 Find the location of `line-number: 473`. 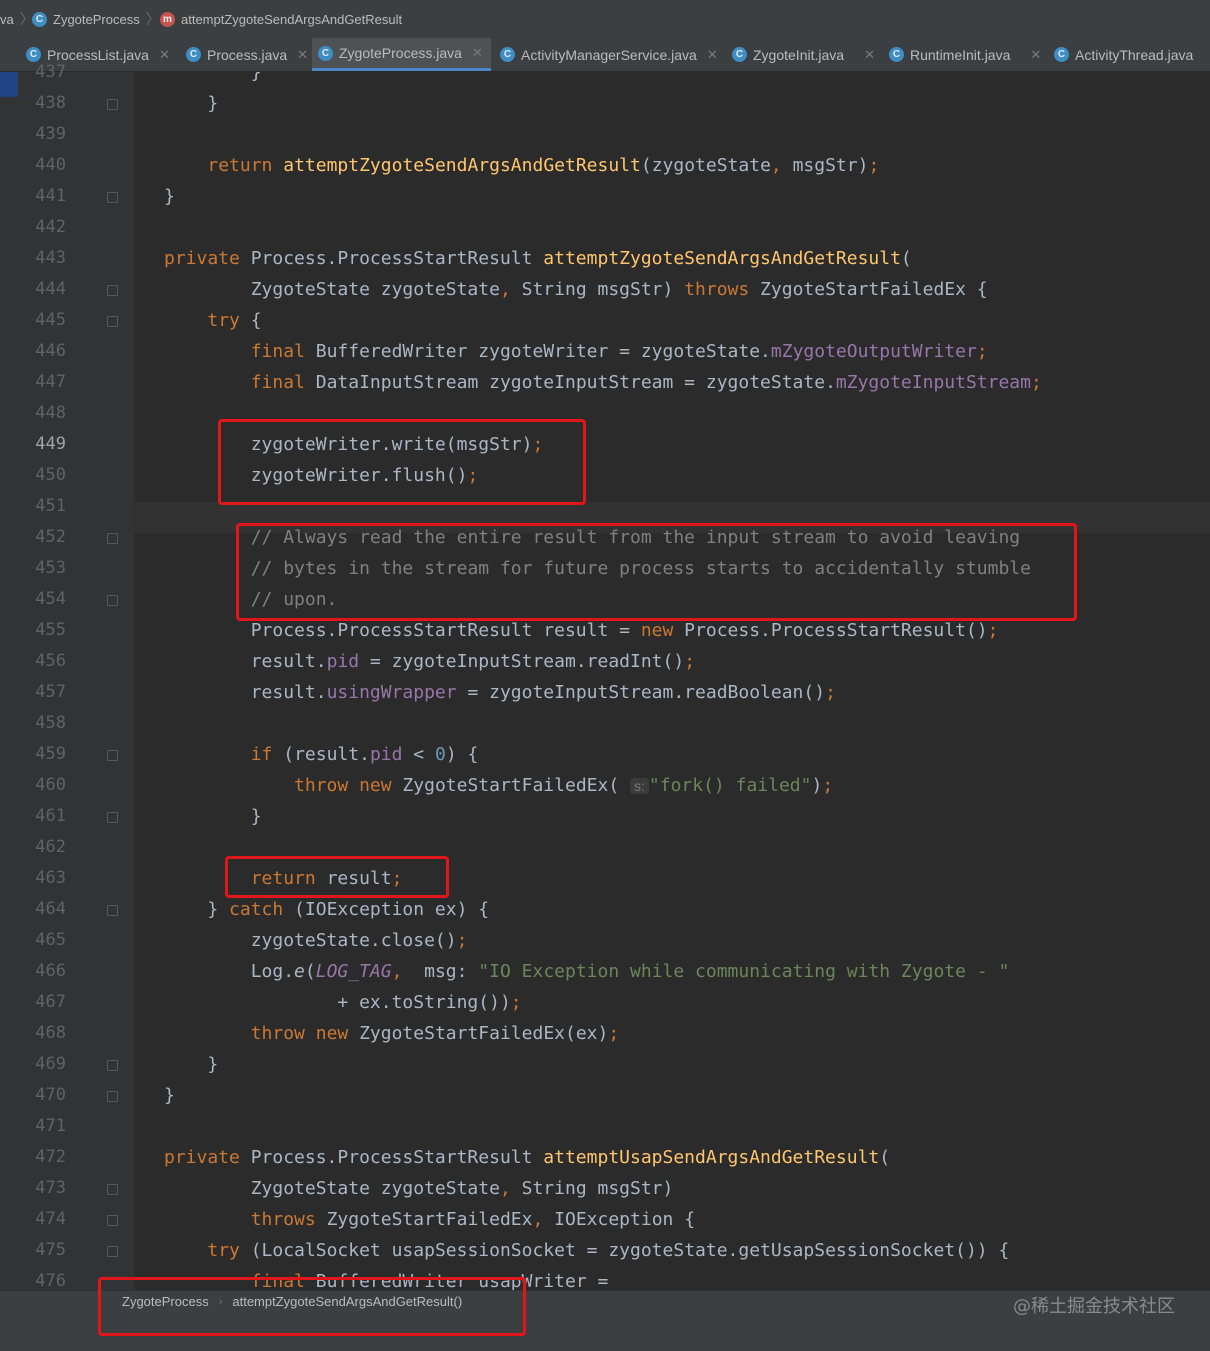

line-number: 473 is located at coordinates (50, 1188).